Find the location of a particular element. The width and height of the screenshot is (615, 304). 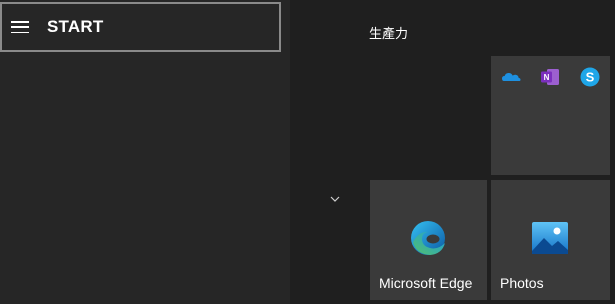

skype-icon: S is located at coordinates (590, 77).